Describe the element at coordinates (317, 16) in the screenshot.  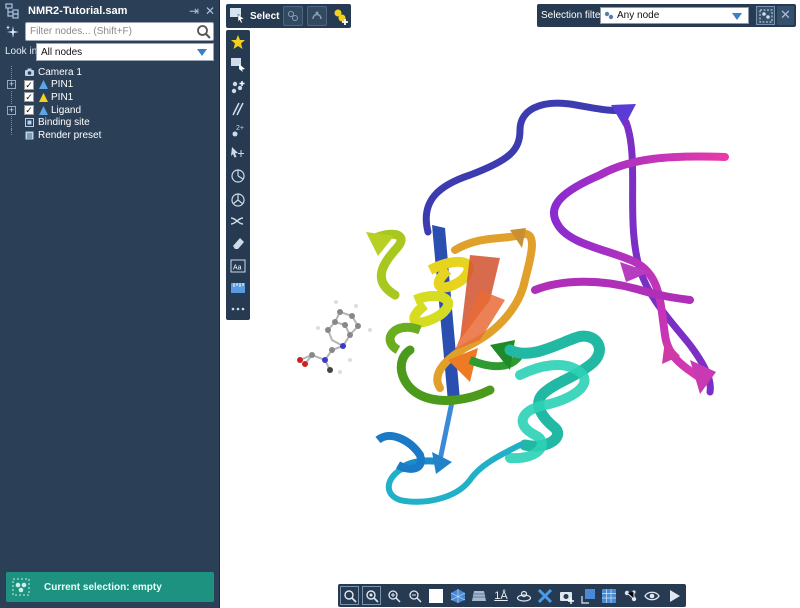
I see `select-residues-icon` at that location.